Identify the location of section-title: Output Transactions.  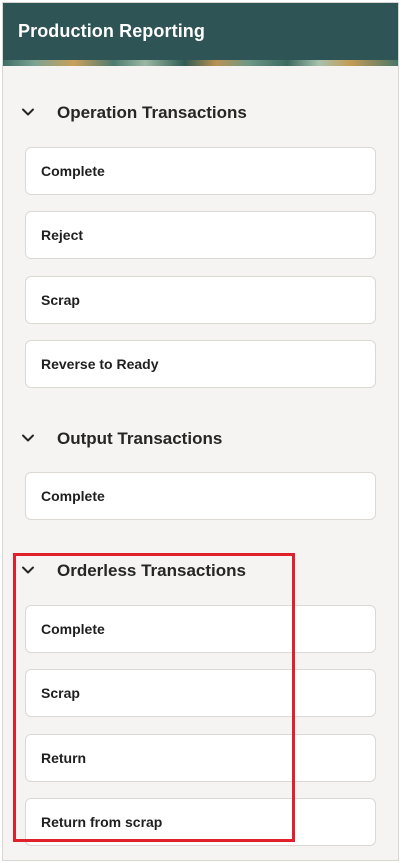
(140, 438).